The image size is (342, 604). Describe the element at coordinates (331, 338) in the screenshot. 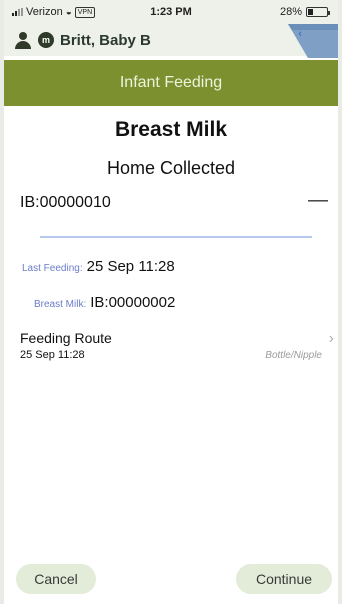

I see `chevron-right-icon: ›` at that location.